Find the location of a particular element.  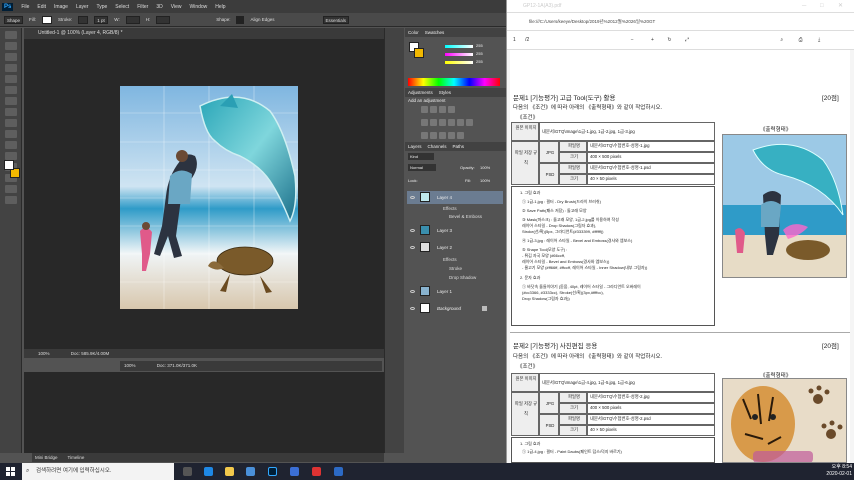

menu-edit: Edit is located at coordinates (41, 7).